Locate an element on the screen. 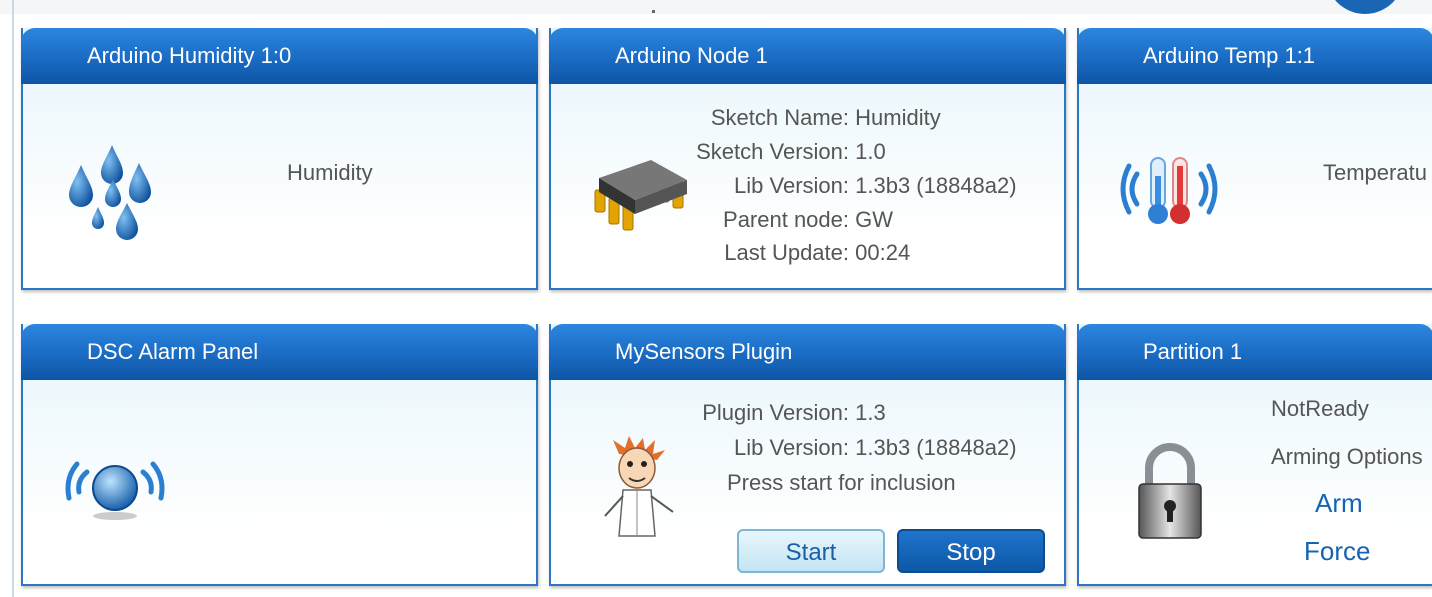 The width and height of the screenshot is (1432, 597). panel-title: Arduino Temp 1:1 is located at coordinates (1229, 55).